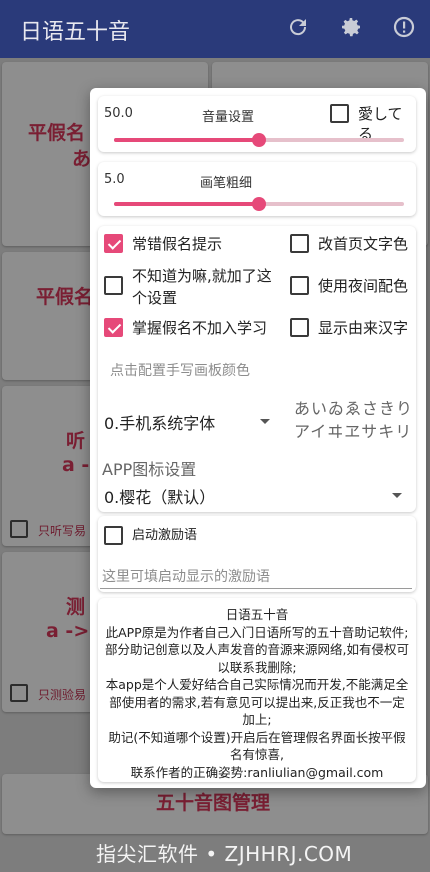 This screenshot has height=872, width=430. What do you see at coordinates (57, 133) in the screenshot?
I see `card1-title: 平假名` at bounding box center [57, 133].